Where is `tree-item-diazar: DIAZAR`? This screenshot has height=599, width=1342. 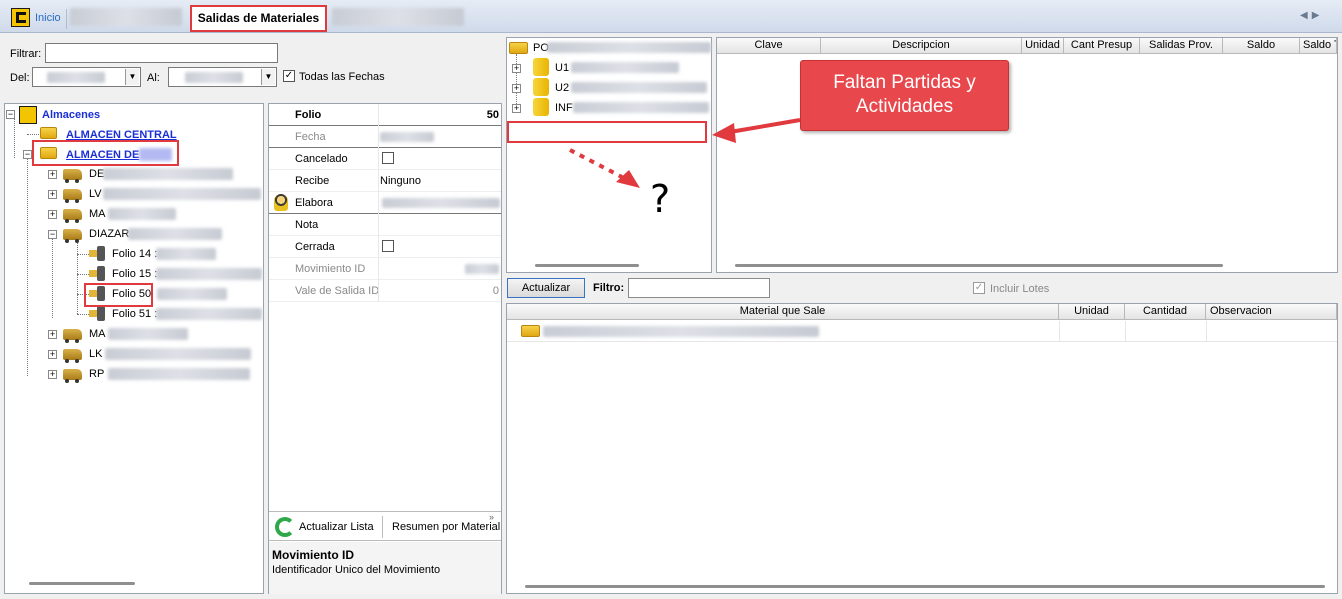
tree-item-diazar: DIAZAR is located at coordinates (109, 234).